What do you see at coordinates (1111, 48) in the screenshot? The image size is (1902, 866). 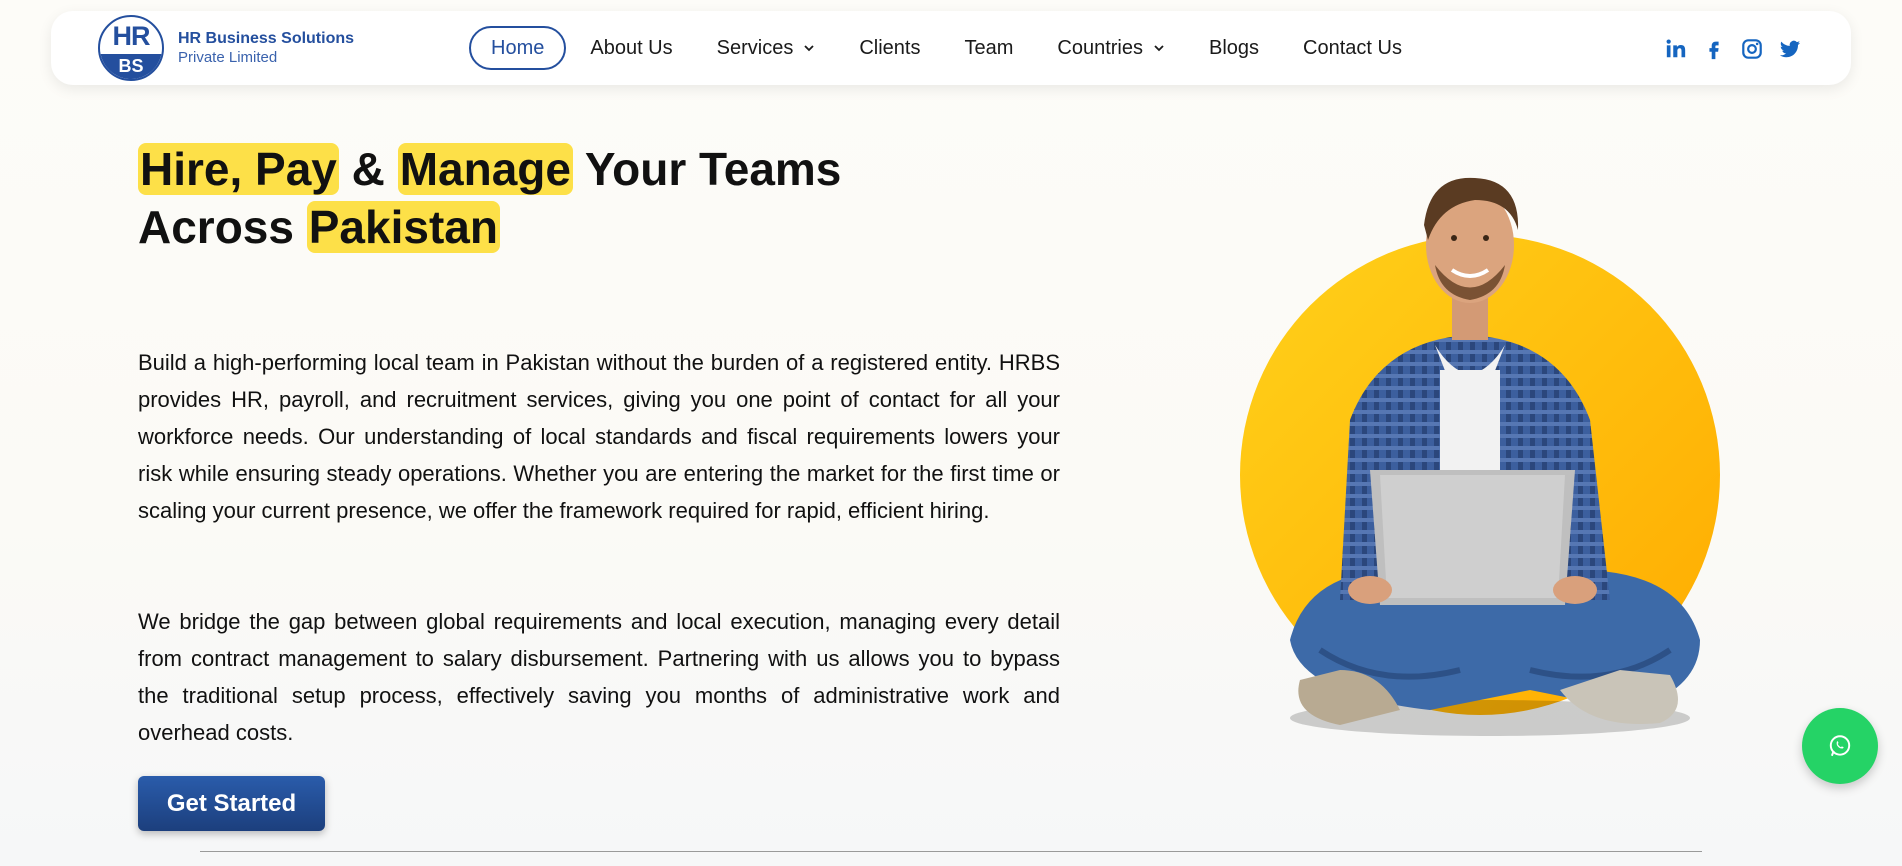 I see `nav-item-countries: Countries` at bounding box center [1111, 48].